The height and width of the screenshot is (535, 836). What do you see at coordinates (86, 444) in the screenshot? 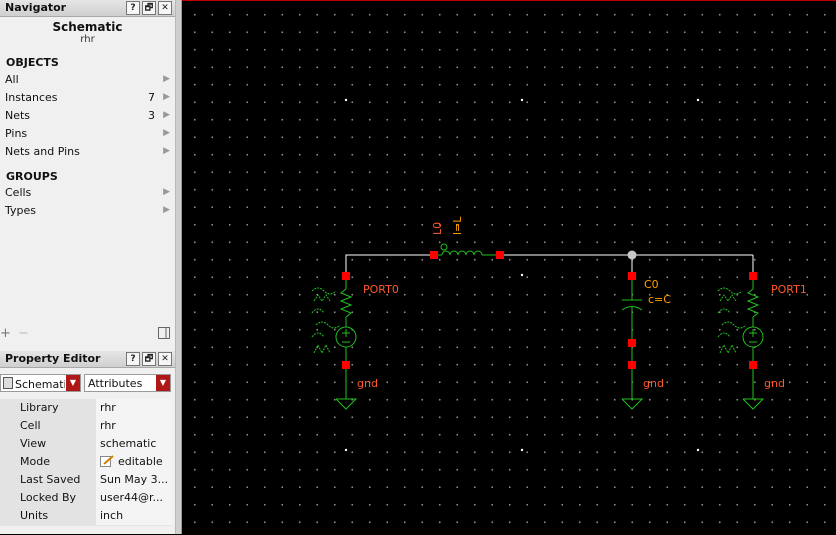
I see `property-row-view: View schematic` at bounding box center [86, 444].